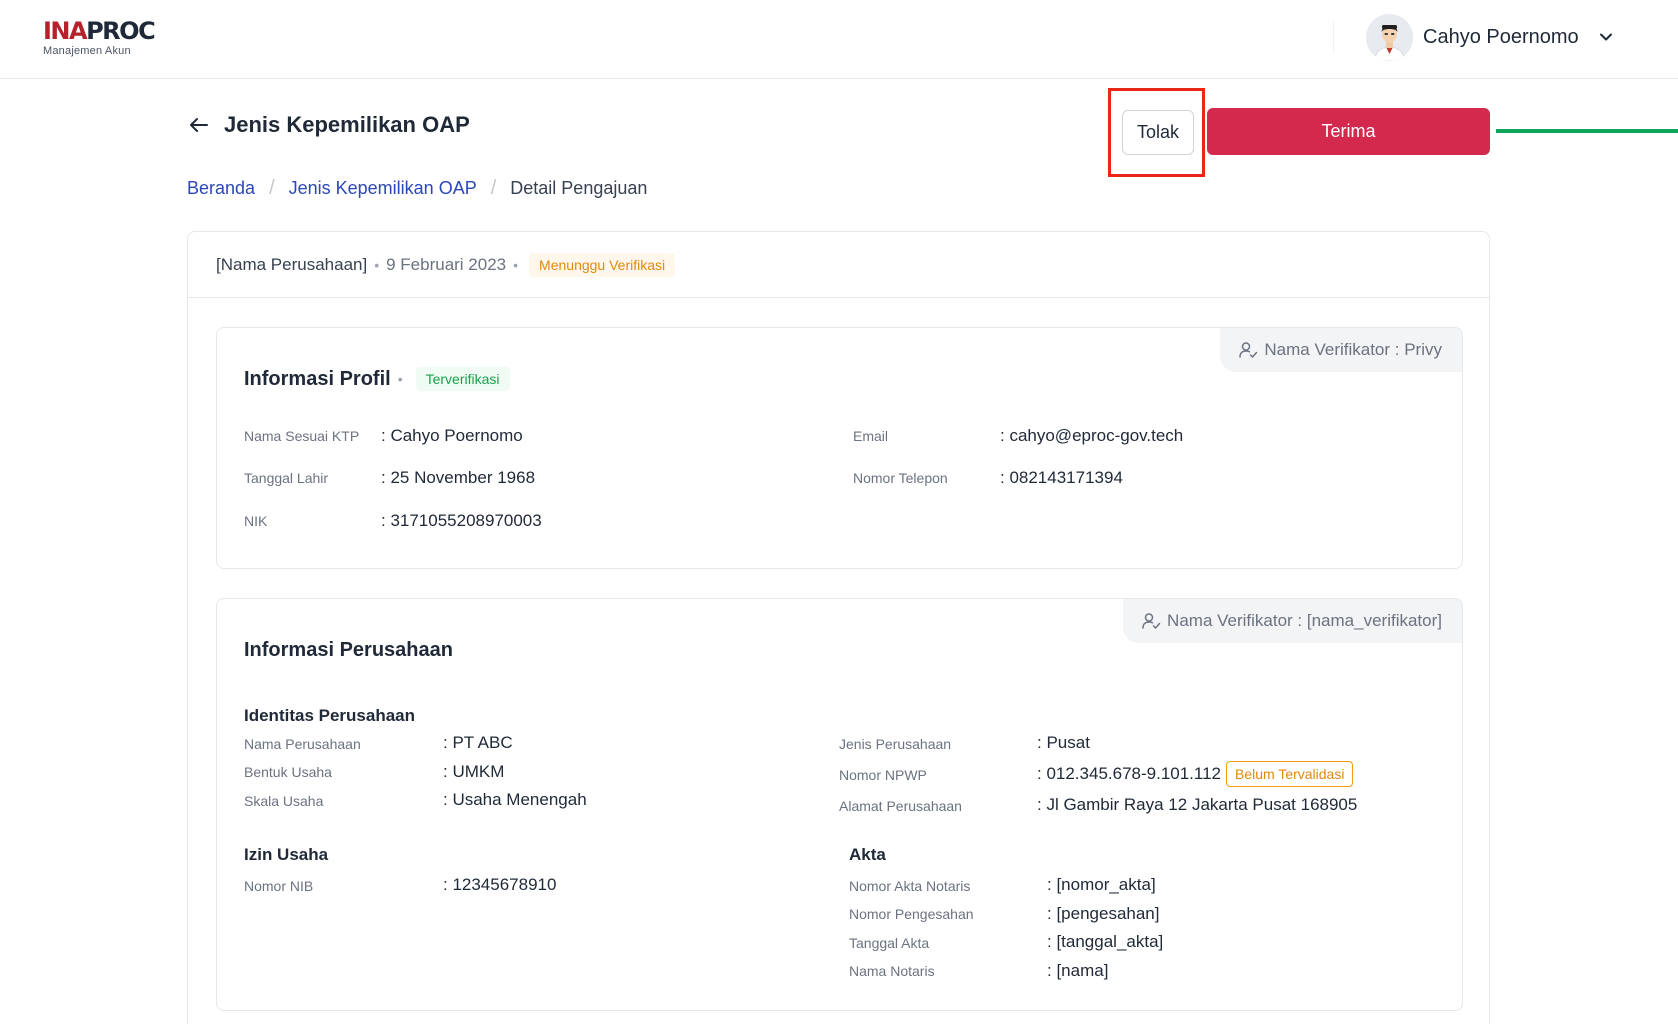  I want to click on field-value: : [nama], so click(1078, 970).